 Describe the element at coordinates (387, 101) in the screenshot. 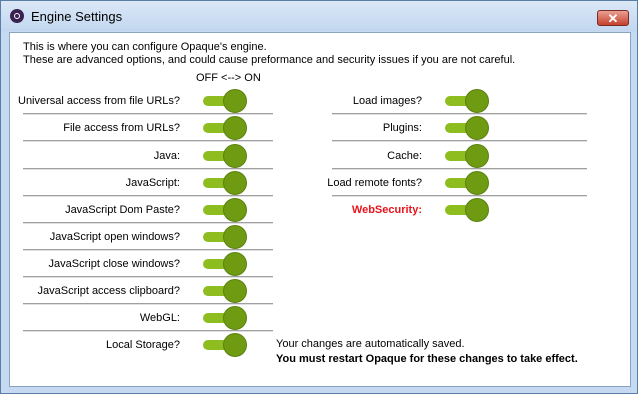

I see `option-label: Load images?` at that location.